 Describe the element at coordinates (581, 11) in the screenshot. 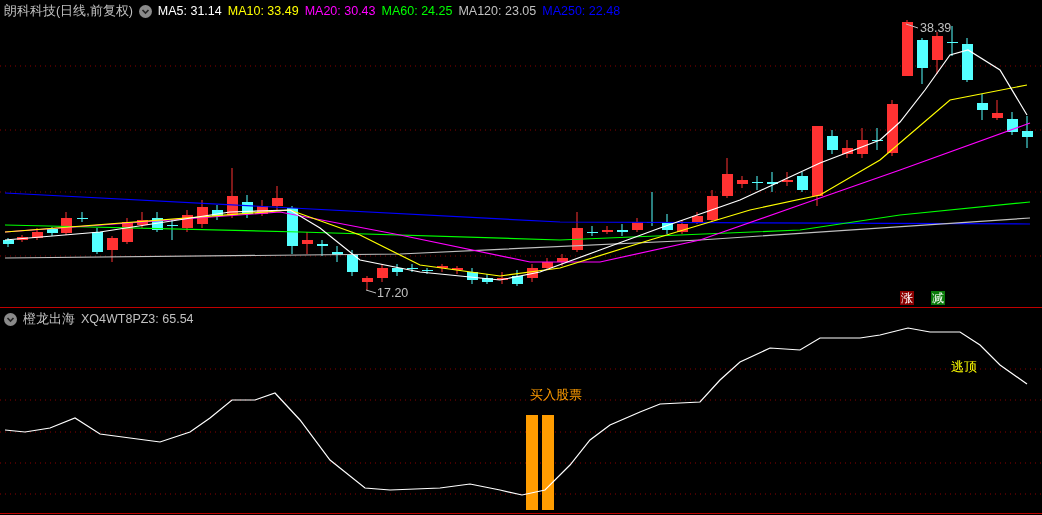

I see `indicator-value: MA250: 22.48` at that location.